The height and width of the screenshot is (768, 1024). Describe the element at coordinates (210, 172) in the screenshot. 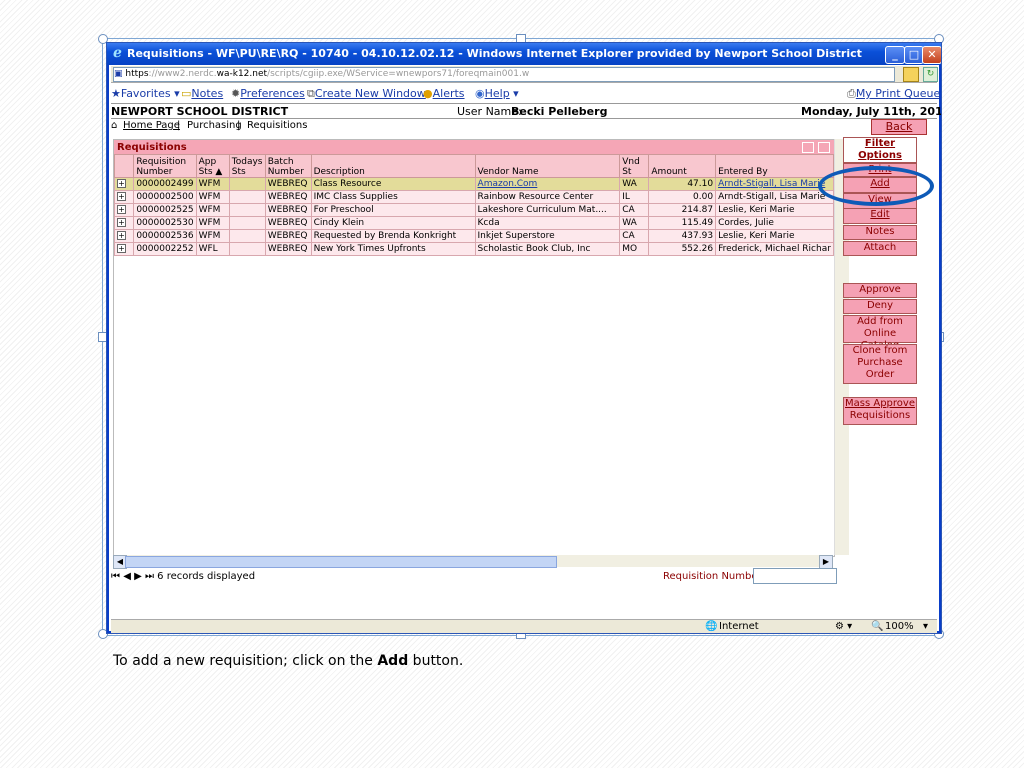

I see `header-text: Sts ▲` at that location.